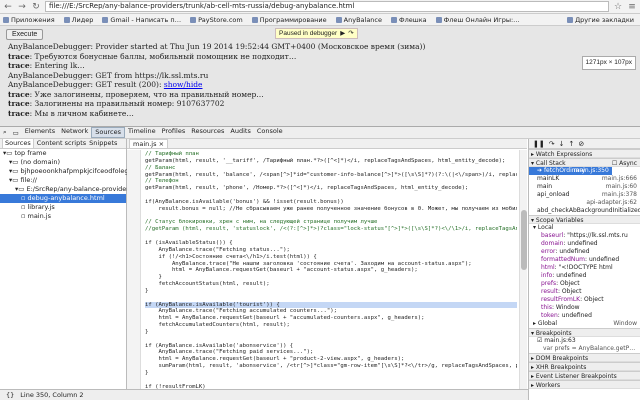 The width and height of the screenshot is (640, 400). What do you see at coordinates (632, 7) in the screenshot?
I see `menu-icon: ≡` at bounding box center [632, 7].